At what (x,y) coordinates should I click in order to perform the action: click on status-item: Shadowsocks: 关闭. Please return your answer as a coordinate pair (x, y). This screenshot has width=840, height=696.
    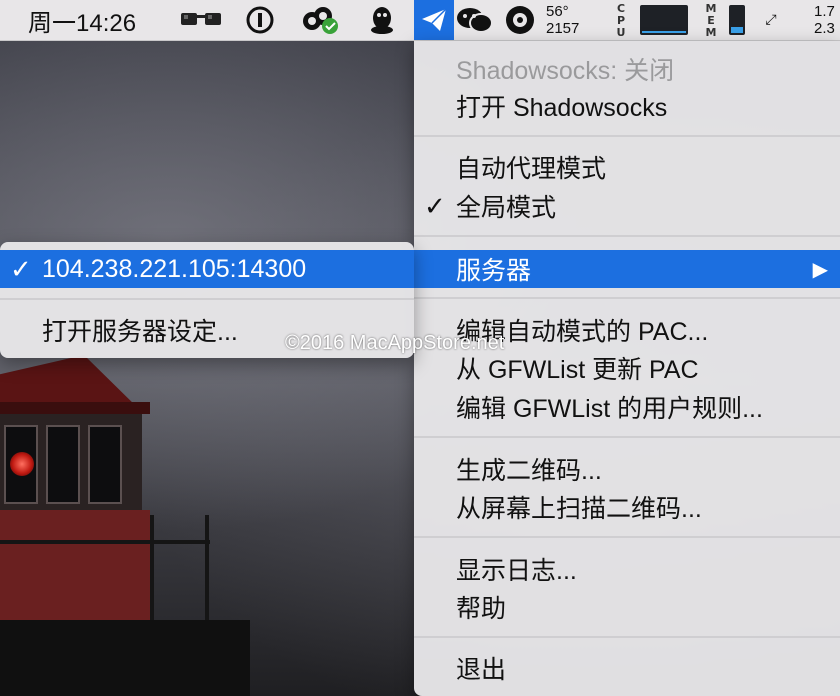
    Looking at the image, I should click on (565, 71).